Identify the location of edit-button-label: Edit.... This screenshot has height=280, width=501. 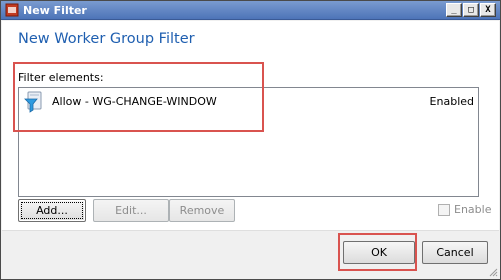
(131, 210).